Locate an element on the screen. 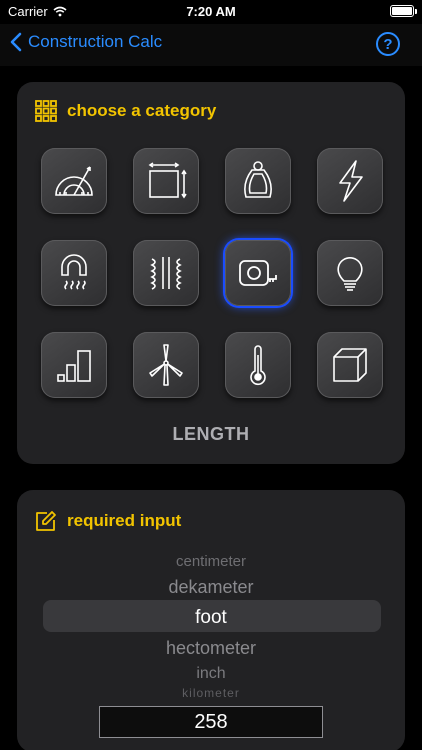 Image resolution: width=422 pixels, height=750 pixels. category-tile-statistics is located at coordinates (74, 365).